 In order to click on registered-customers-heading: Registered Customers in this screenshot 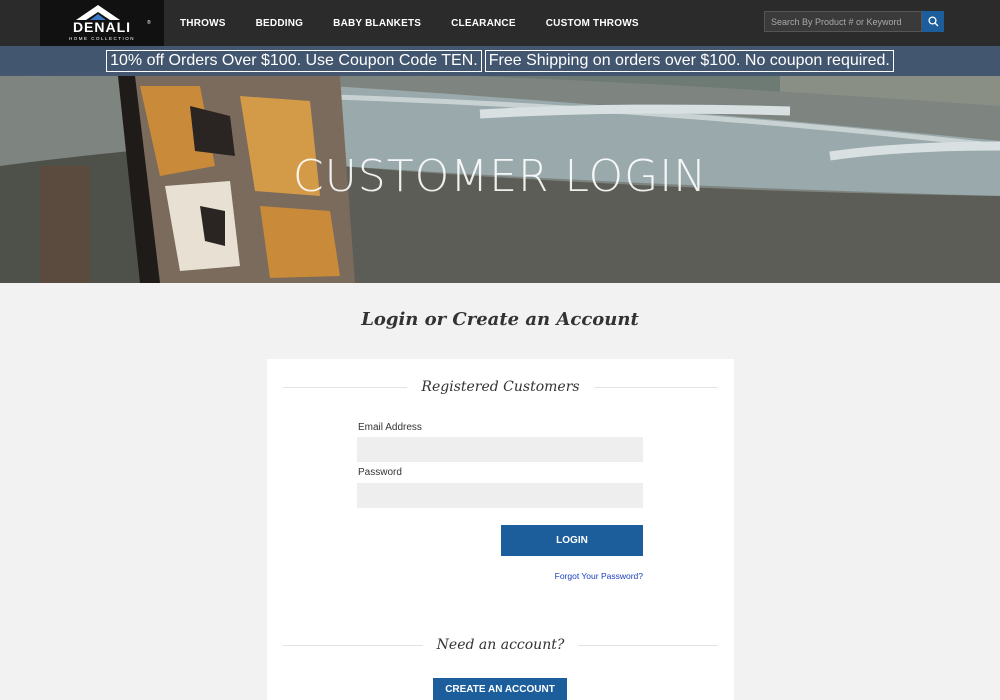, I will do `click(500, 387)`.